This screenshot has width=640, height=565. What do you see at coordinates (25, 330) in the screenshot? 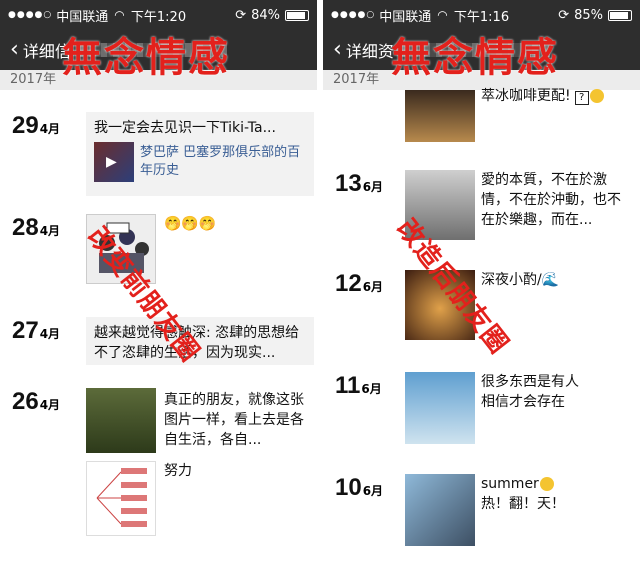
I see `entry-day: 27` at bounding box center [25, 330].